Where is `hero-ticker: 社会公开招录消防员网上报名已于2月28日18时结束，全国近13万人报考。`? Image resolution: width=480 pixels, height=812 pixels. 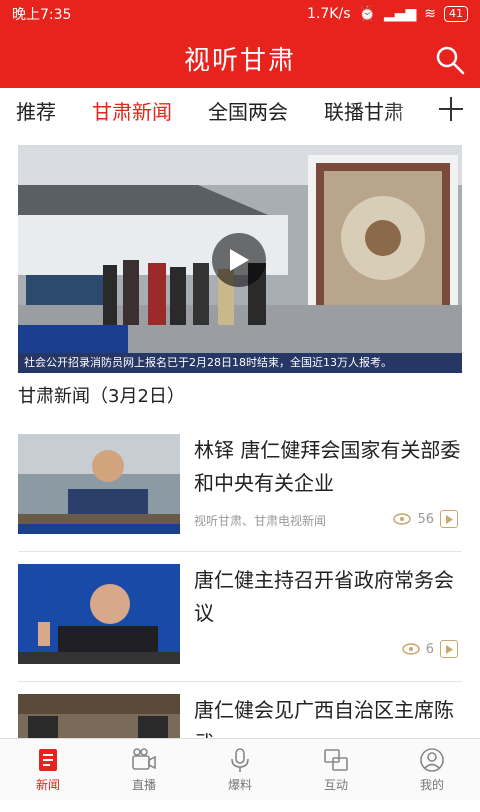 hero-ticker: 社会公开招录消防员网上报名已于2月28日18时结束，全国近13万人报考。 is located at coordinates (240, 363).